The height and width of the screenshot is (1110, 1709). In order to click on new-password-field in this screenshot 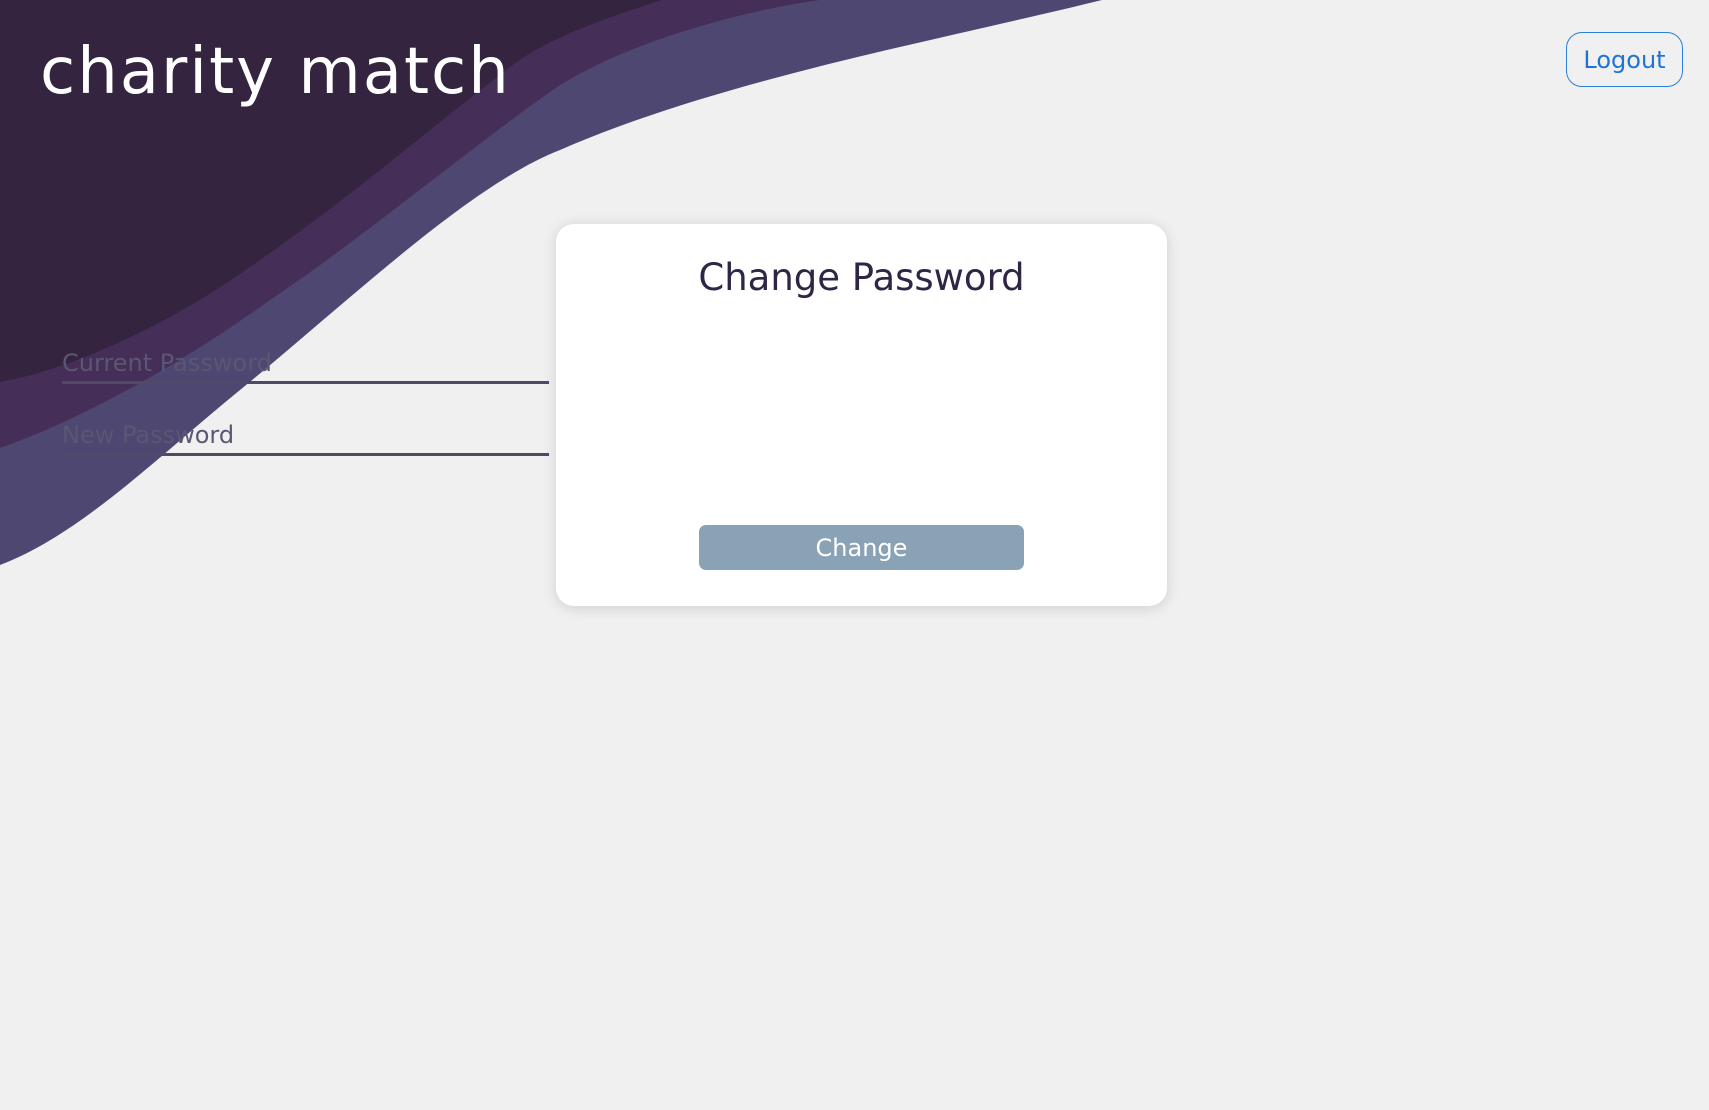, I will do `click(305, 436)`.